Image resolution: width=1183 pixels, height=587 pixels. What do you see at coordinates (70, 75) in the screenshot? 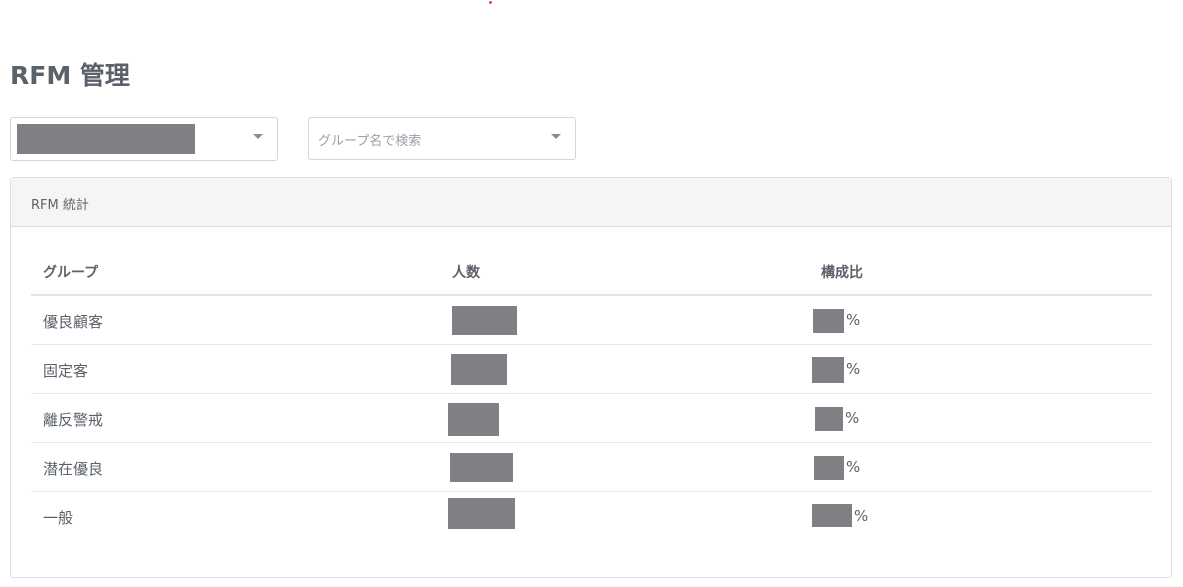
I see `page-title: RFM 管理` at bounding box center [70, 75].